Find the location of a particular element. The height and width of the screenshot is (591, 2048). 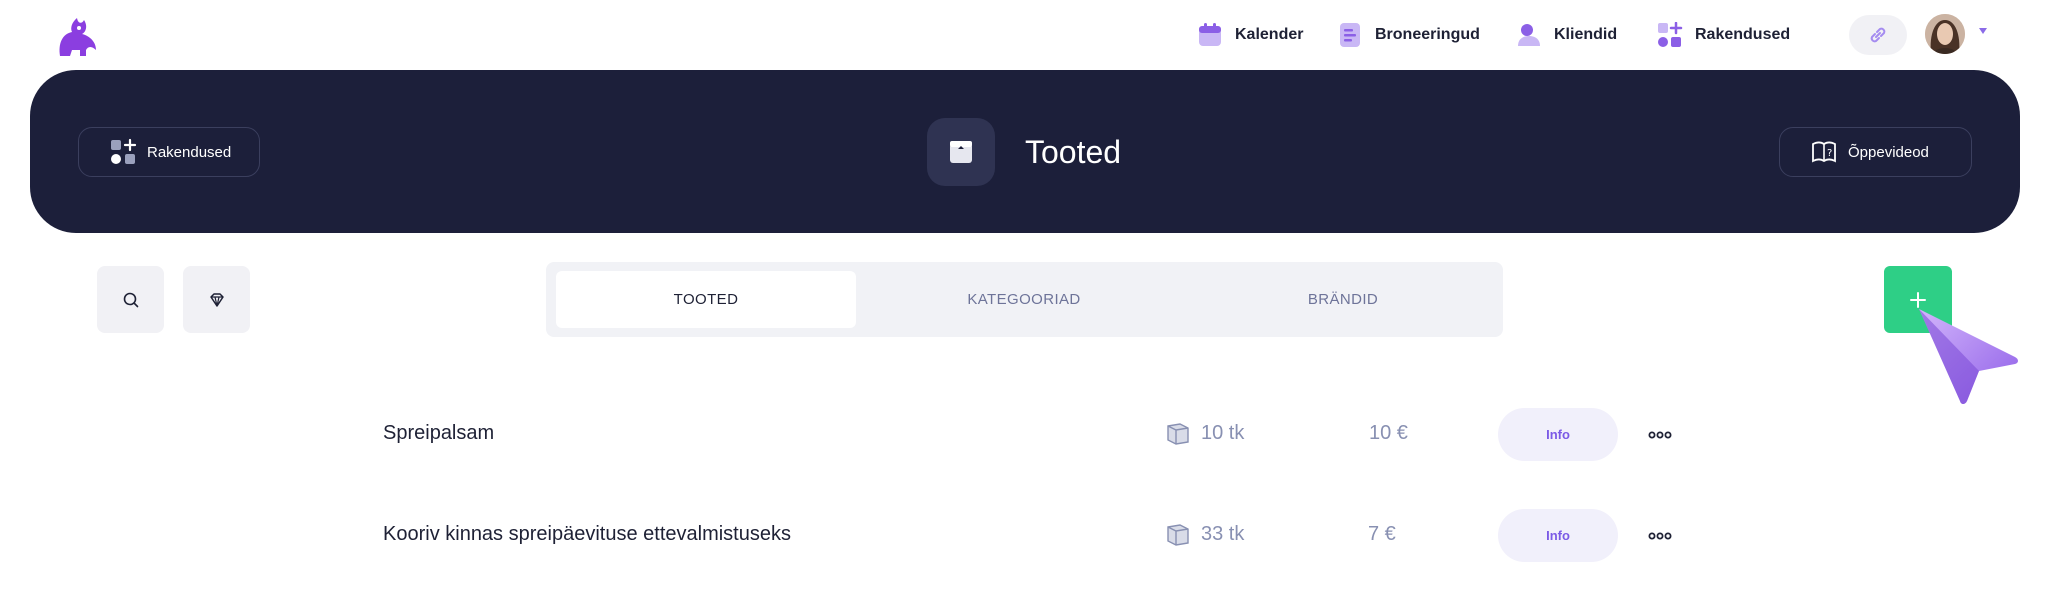

nav-broneeringud: Broneeringud is located at coordinates (1408, 35).